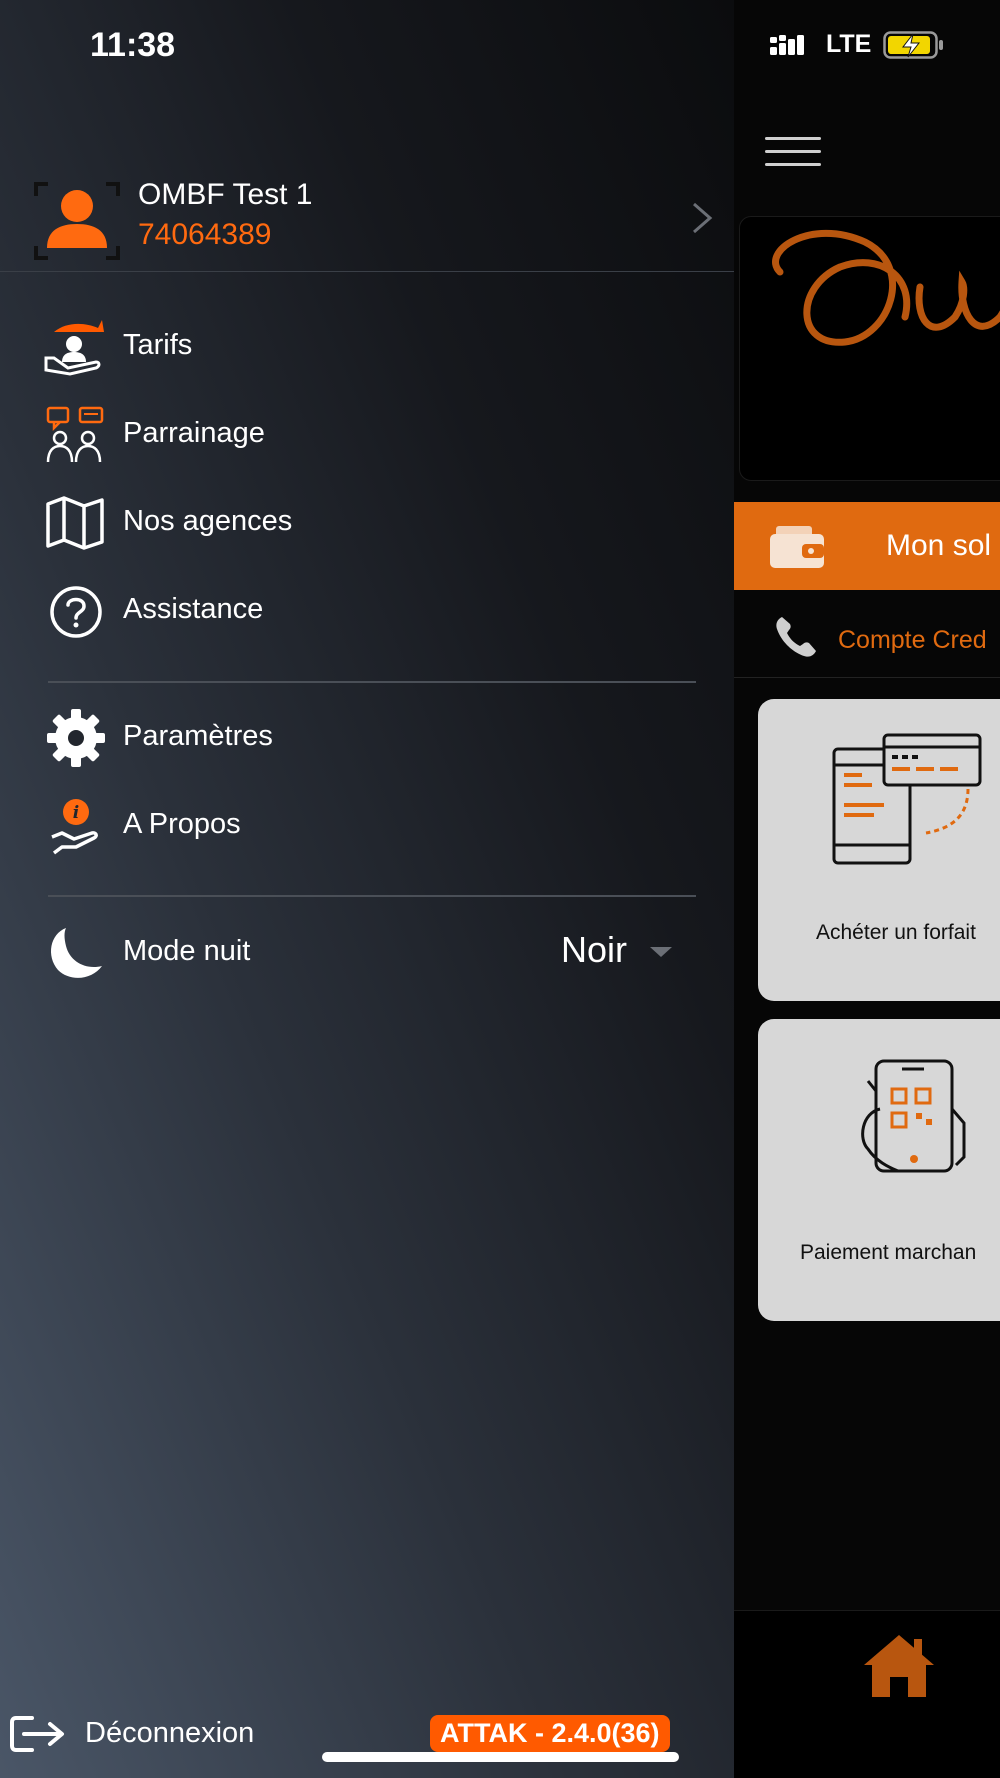 The image size is (1000, 1778). Describe the element at coordinates (225, 194) in the screenshot. I see `profile-name: OMBF Test 1` at that location.